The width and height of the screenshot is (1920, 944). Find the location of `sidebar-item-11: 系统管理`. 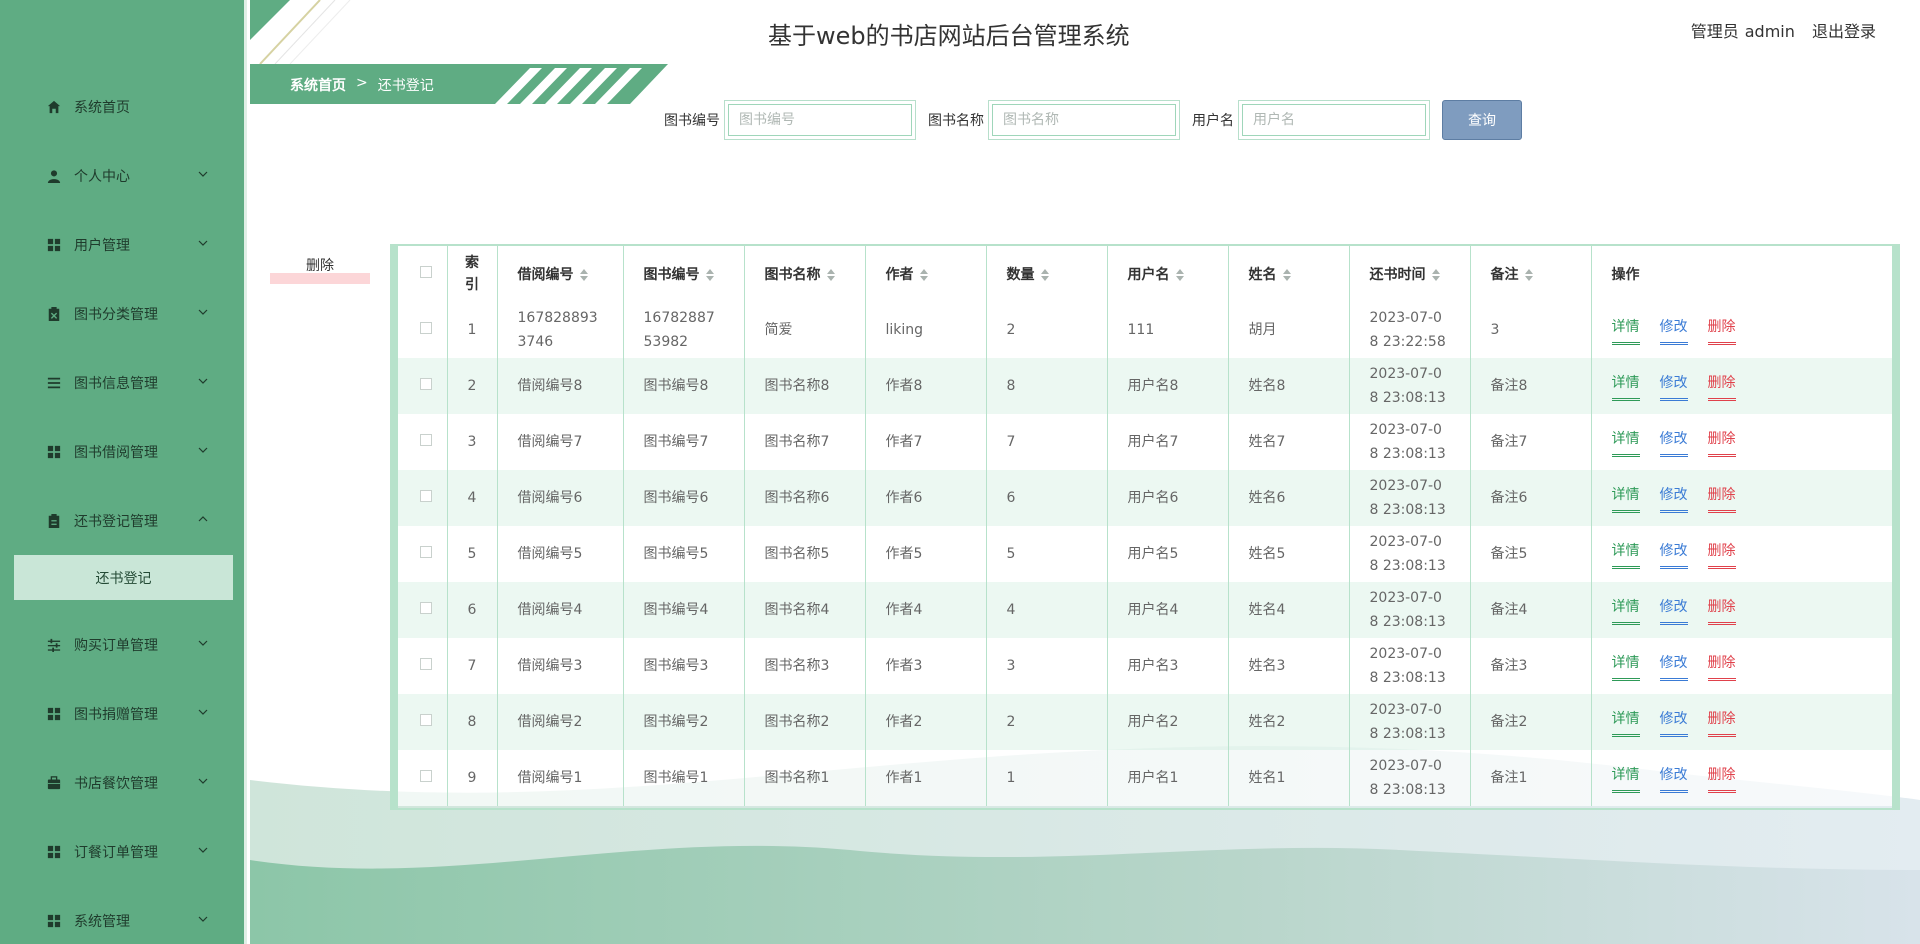

sidebar-item-11: 系统管理 is located at coordinates (123, 915).